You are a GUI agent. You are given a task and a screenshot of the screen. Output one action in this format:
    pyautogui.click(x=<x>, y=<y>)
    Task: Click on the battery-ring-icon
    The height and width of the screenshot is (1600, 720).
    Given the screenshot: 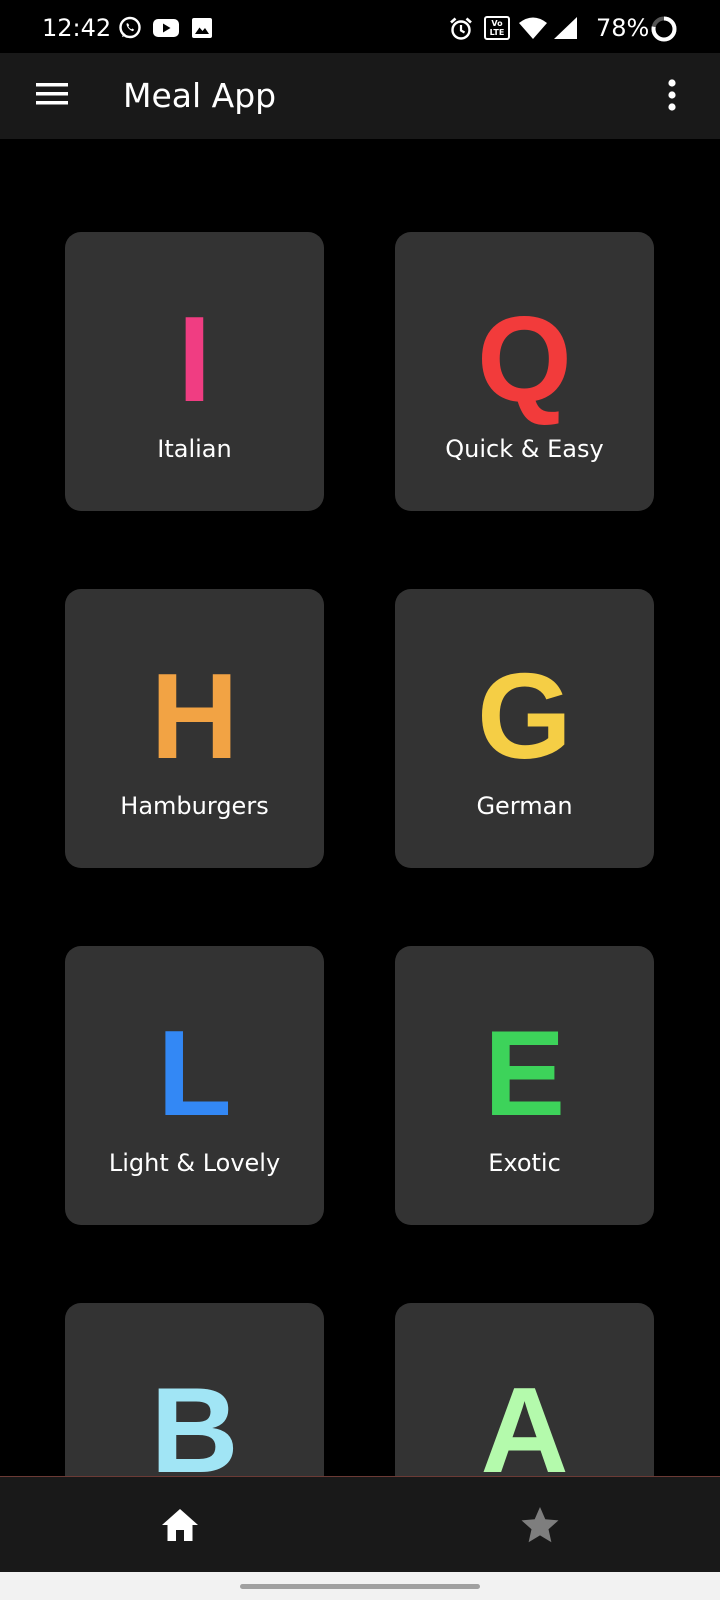 What is the action you would take?
    pyautogui.click(x=664, y=31)
    